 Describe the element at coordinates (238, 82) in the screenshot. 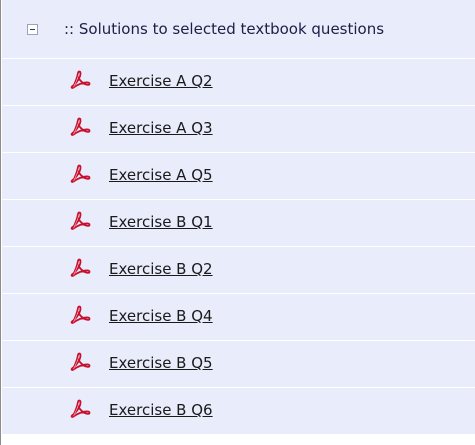

I see `list-item: Exercise A Q2` at that location.